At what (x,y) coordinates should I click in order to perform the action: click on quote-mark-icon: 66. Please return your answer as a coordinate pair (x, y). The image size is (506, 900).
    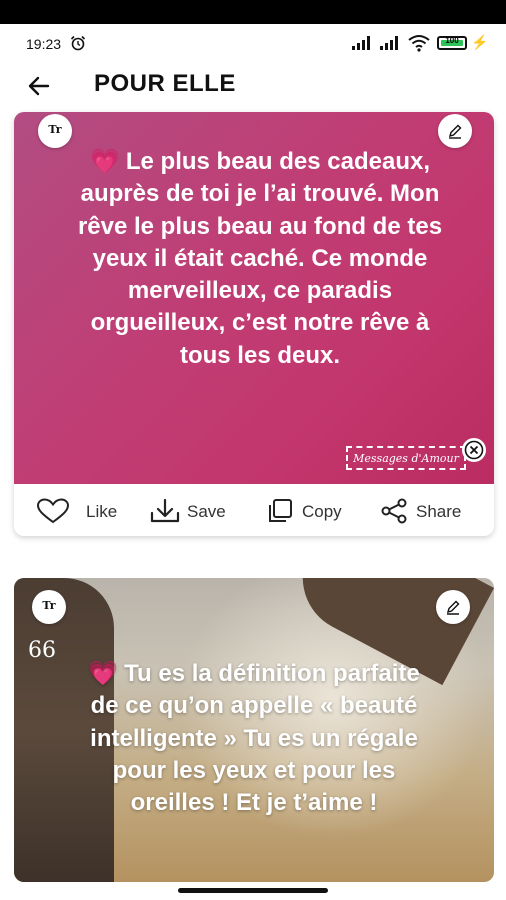
    Looking at the image, I should click on (42, 650).